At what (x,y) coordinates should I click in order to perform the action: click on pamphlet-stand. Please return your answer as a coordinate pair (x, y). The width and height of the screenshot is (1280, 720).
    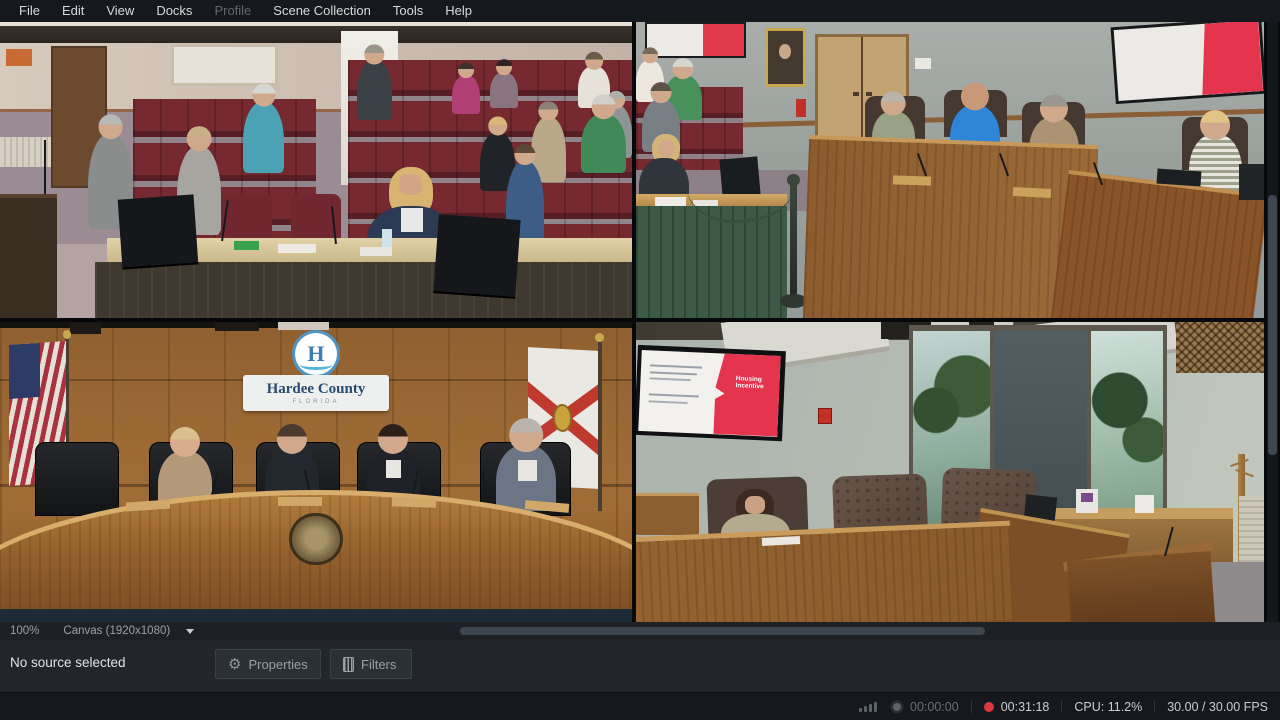
    Looking at the image, I should click on (1145, 503).